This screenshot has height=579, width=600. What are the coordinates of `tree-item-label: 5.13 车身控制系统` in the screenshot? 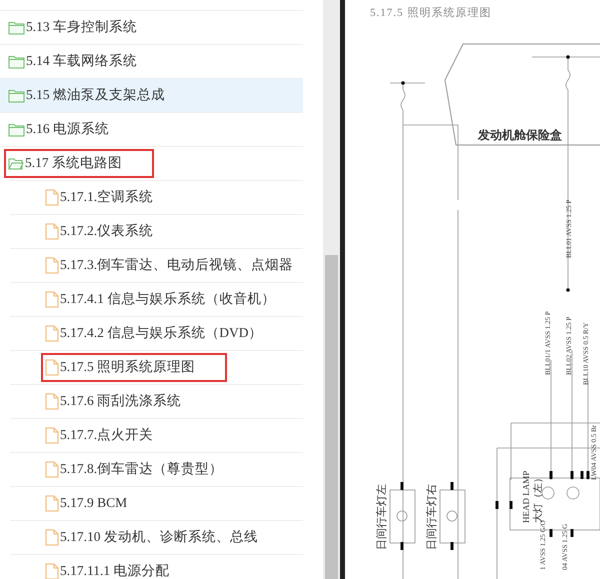 It's located at (81, 27).